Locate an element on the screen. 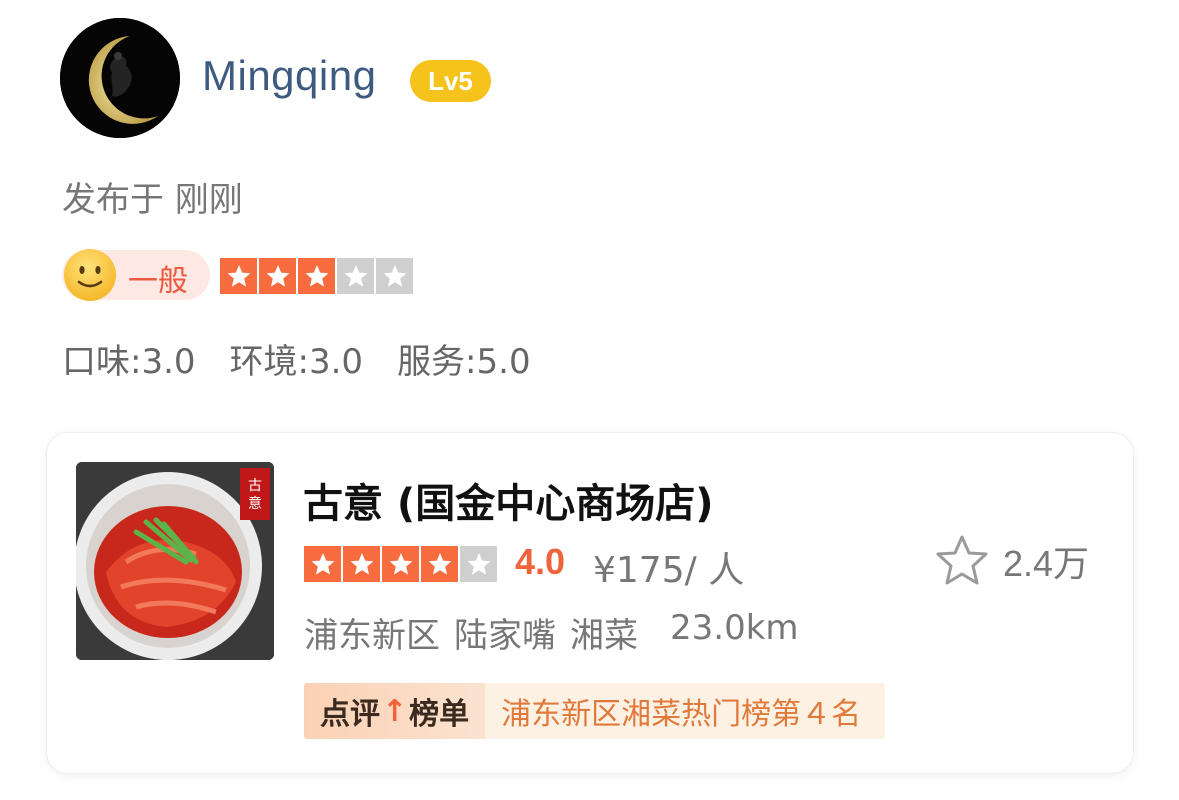 The image size is (1179, 800). svg-text: 意 is located at coordinates (255, 503).